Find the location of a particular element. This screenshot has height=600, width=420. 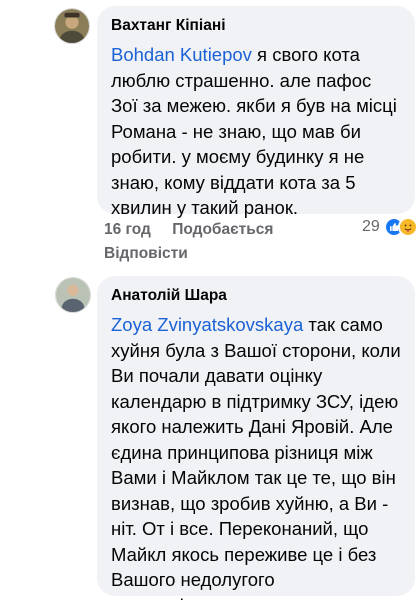

comment-actions: 16 год Подобається is located at coordinates (188, 230).